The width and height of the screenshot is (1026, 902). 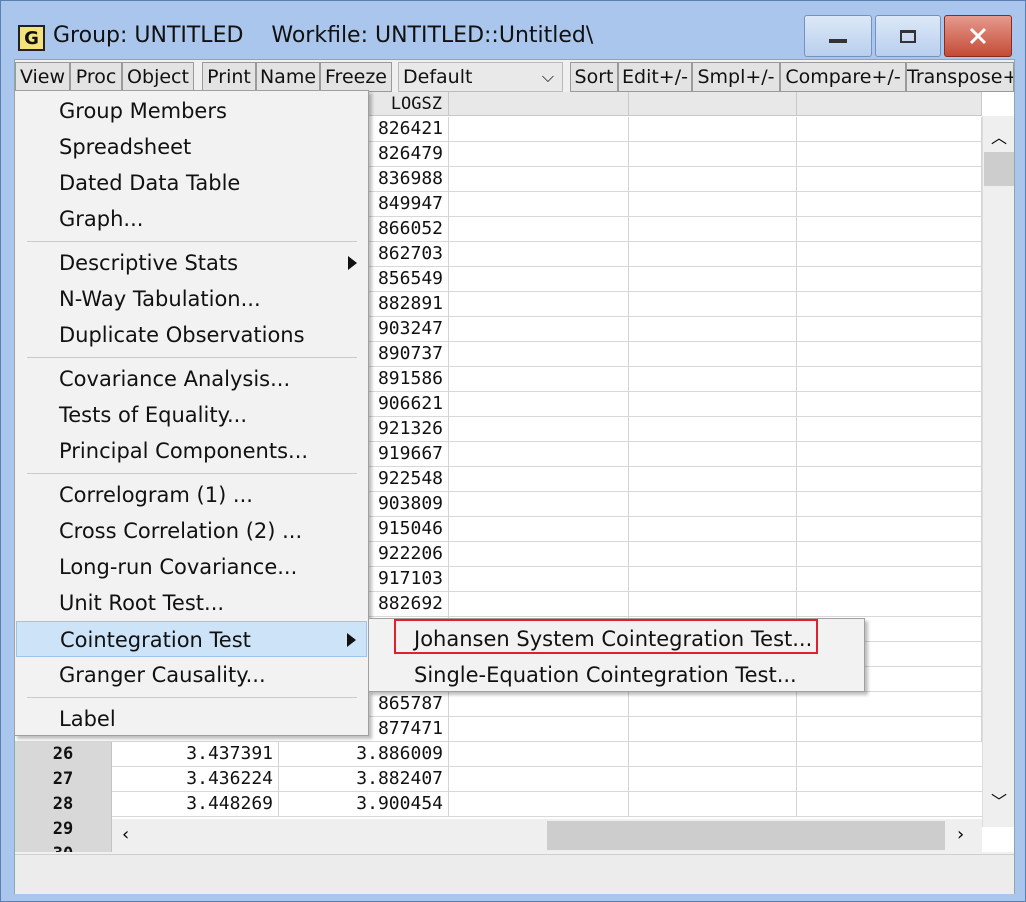 What do you see at coordinates (998, 471) in the screenshot?
I see `vertical-scrollbar: ︿ ﹀` at bounding box center [998, 471].